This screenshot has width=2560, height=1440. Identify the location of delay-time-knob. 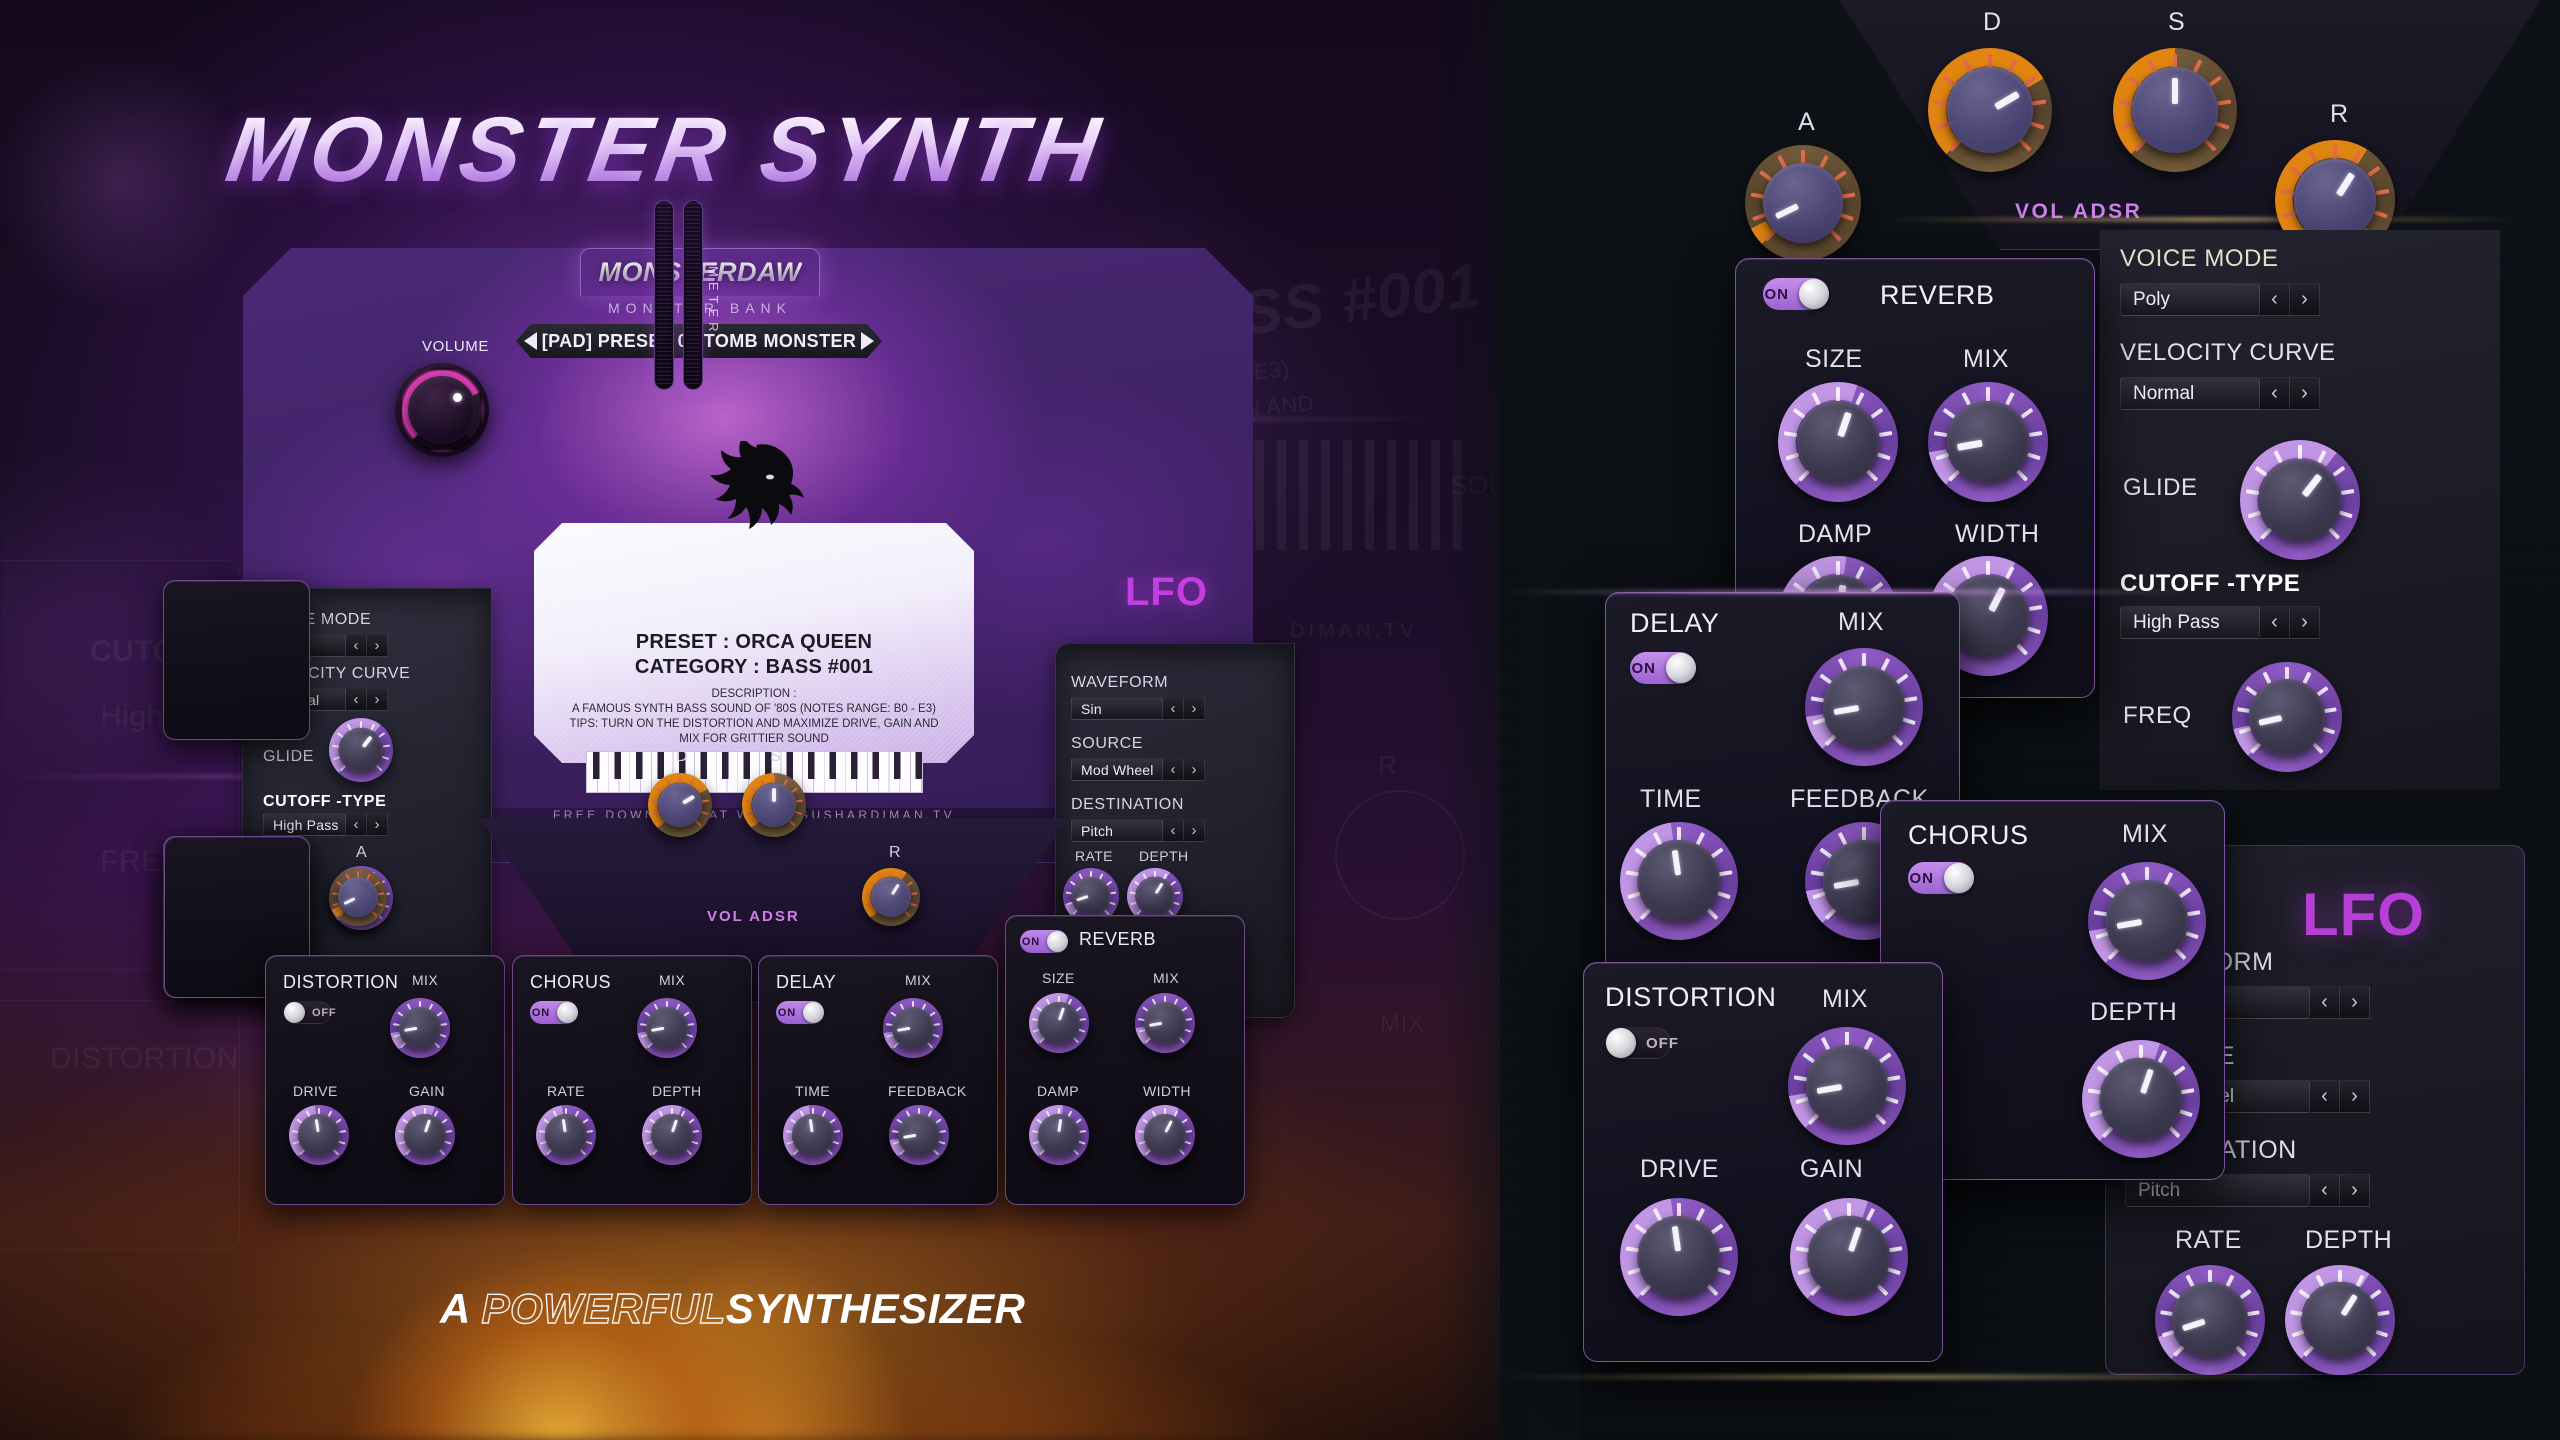
(813, 1135).